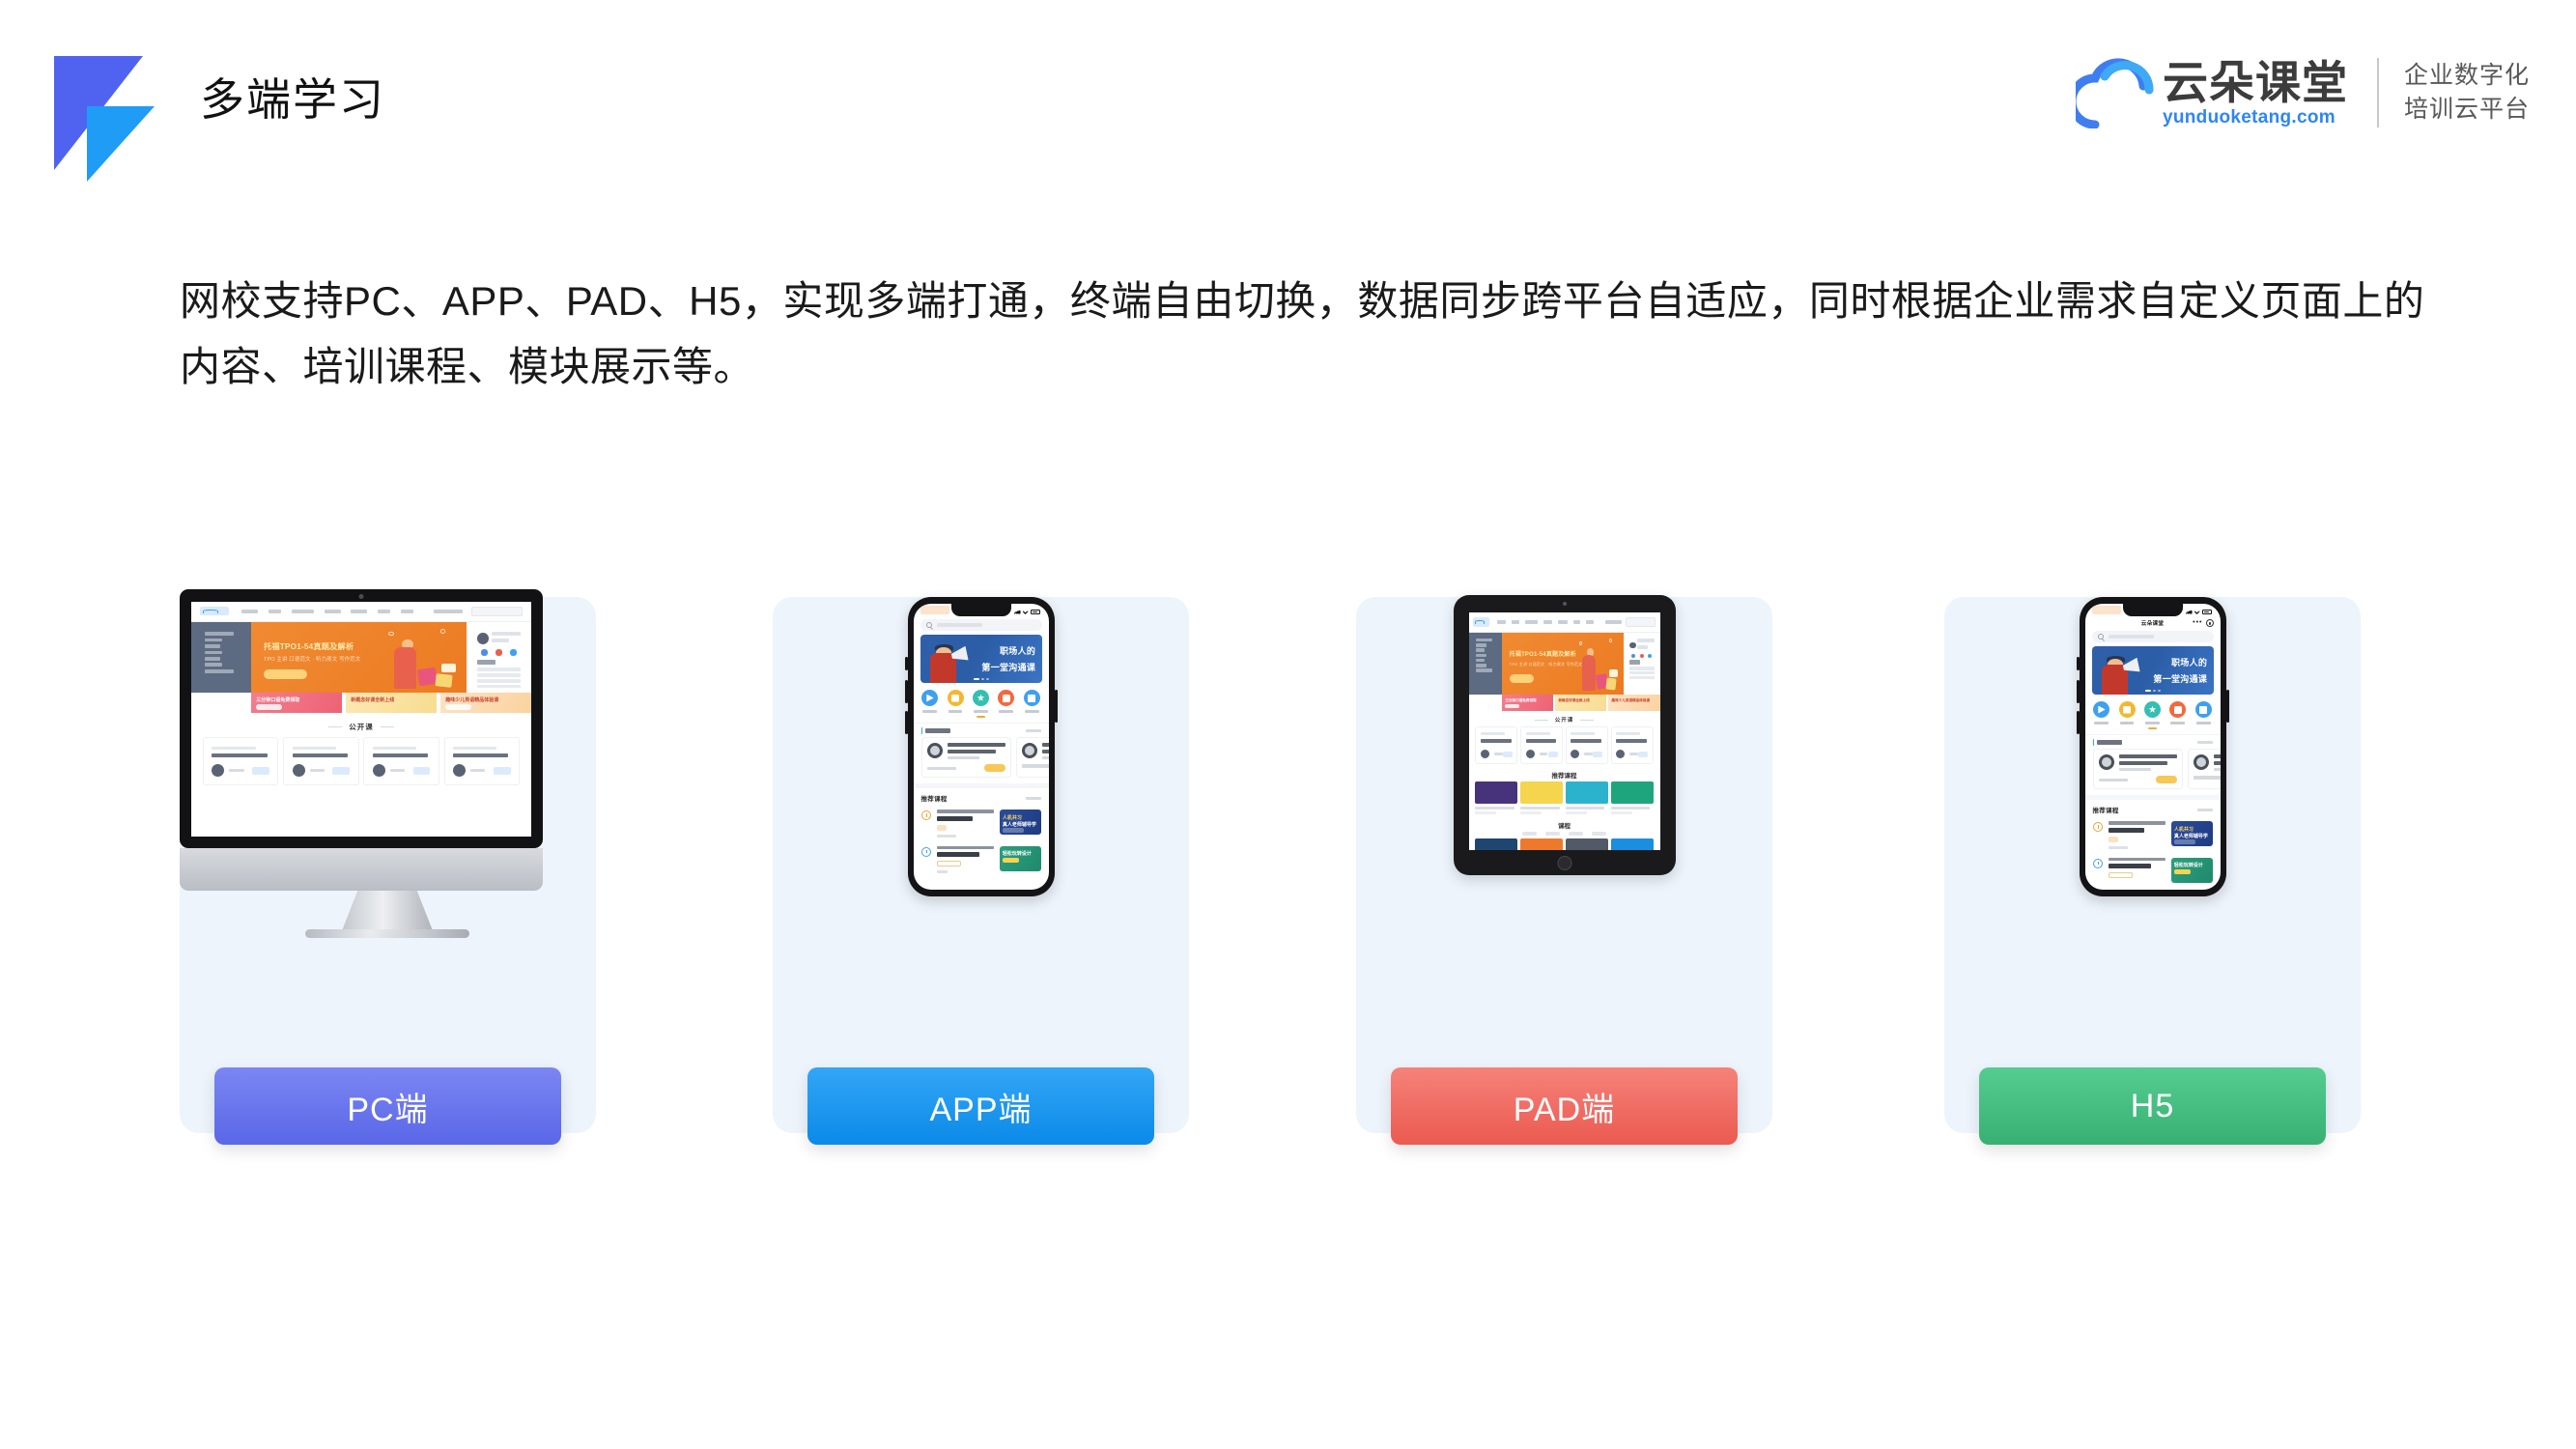 This screenshot has height=1449, width=2576. I want to click on course-filter-tabs, so click(1564, 835).